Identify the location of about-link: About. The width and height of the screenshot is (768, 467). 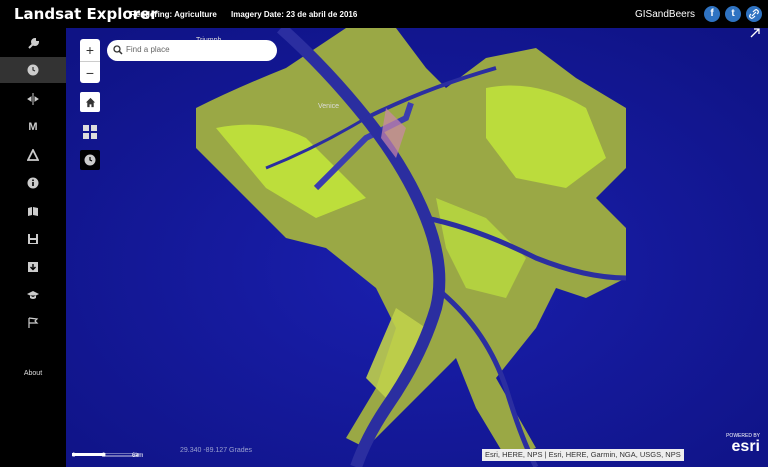
(33, 373).